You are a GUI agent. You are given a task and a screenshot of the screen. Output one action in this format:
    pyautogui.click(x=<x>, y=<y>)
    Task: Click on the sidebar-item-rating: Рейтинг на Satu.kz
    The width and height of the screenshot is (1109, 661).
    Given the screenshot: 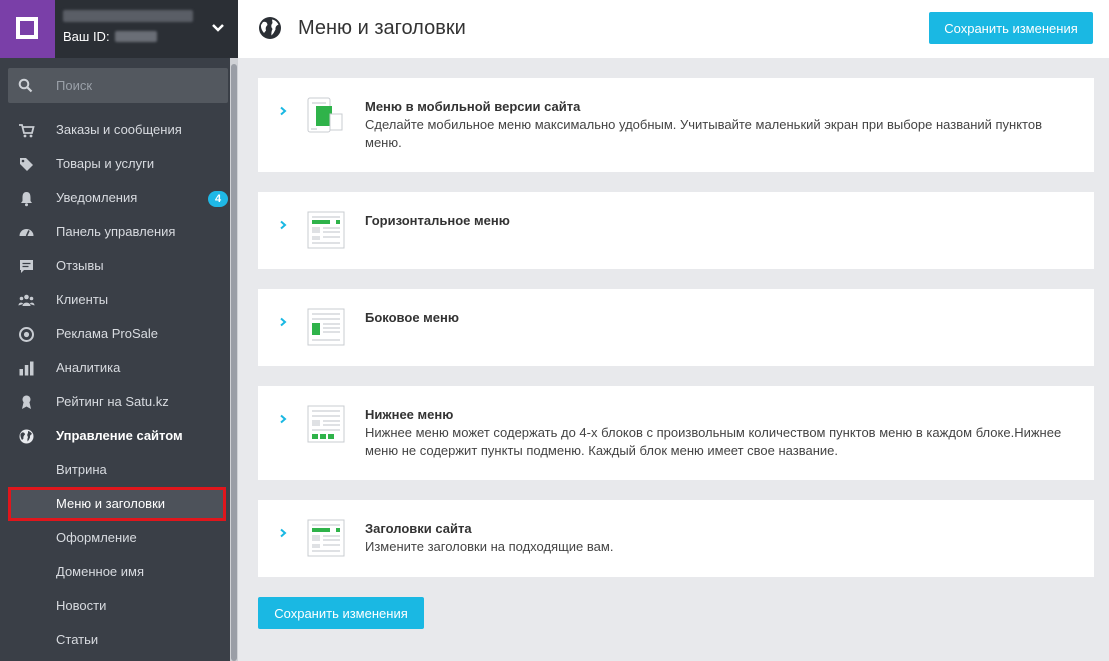 What is the action you would take?
    pyautogui.click(x=115, y=402)
    